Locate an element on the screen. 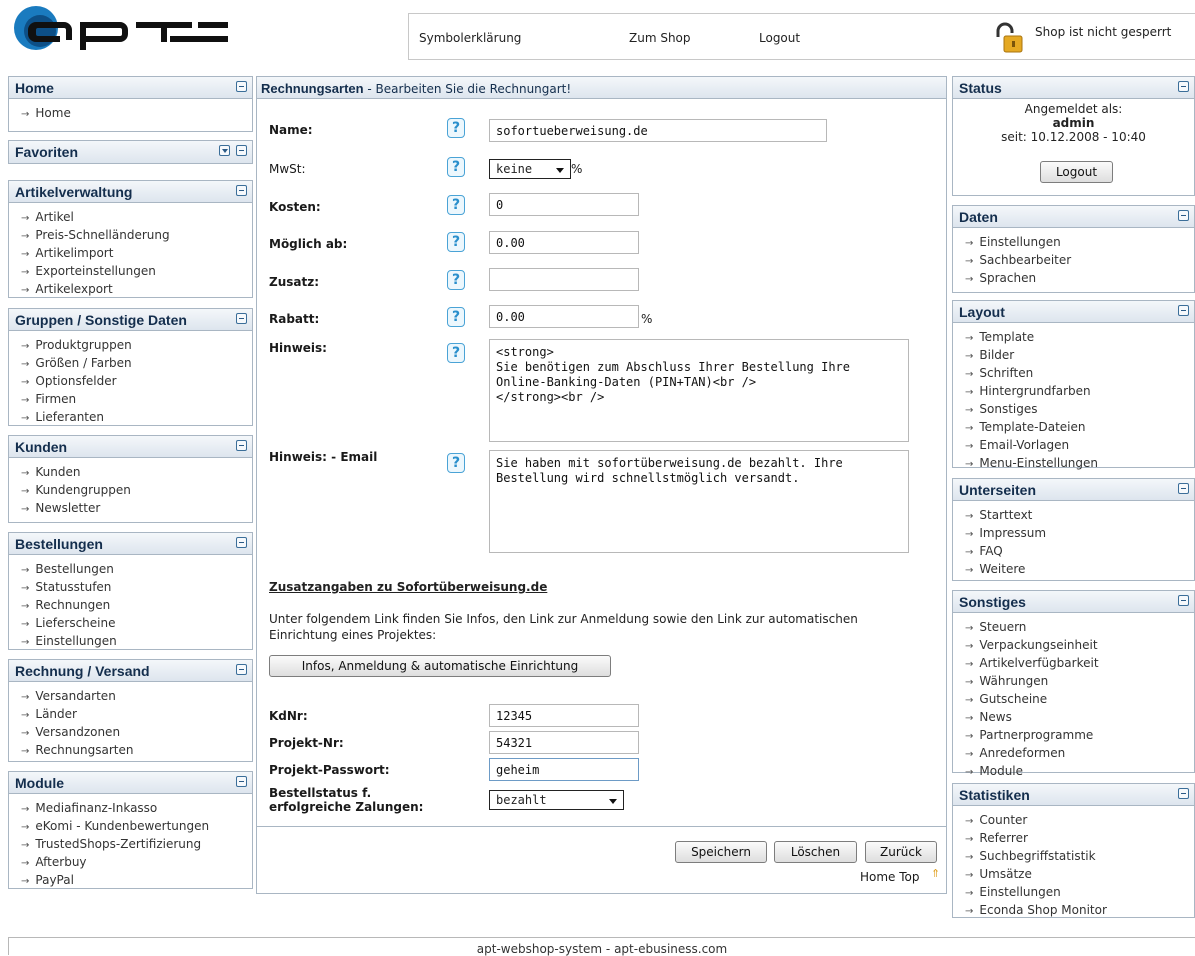 This screenshot has height=956, width=1195. nav-starttext: Starttext is located at coordinates (1079, 516).